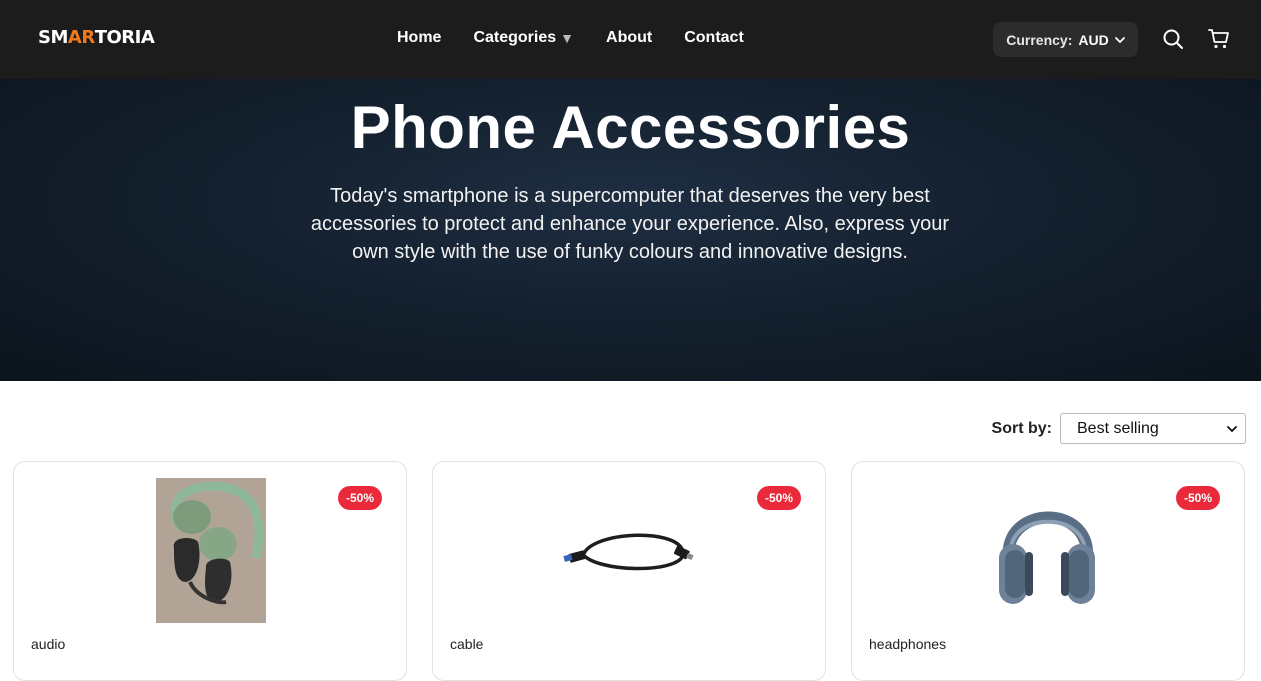 This screenshot has width=1261, height=681. I want to click on nav-categories-label: Categories, so click(515, 37).